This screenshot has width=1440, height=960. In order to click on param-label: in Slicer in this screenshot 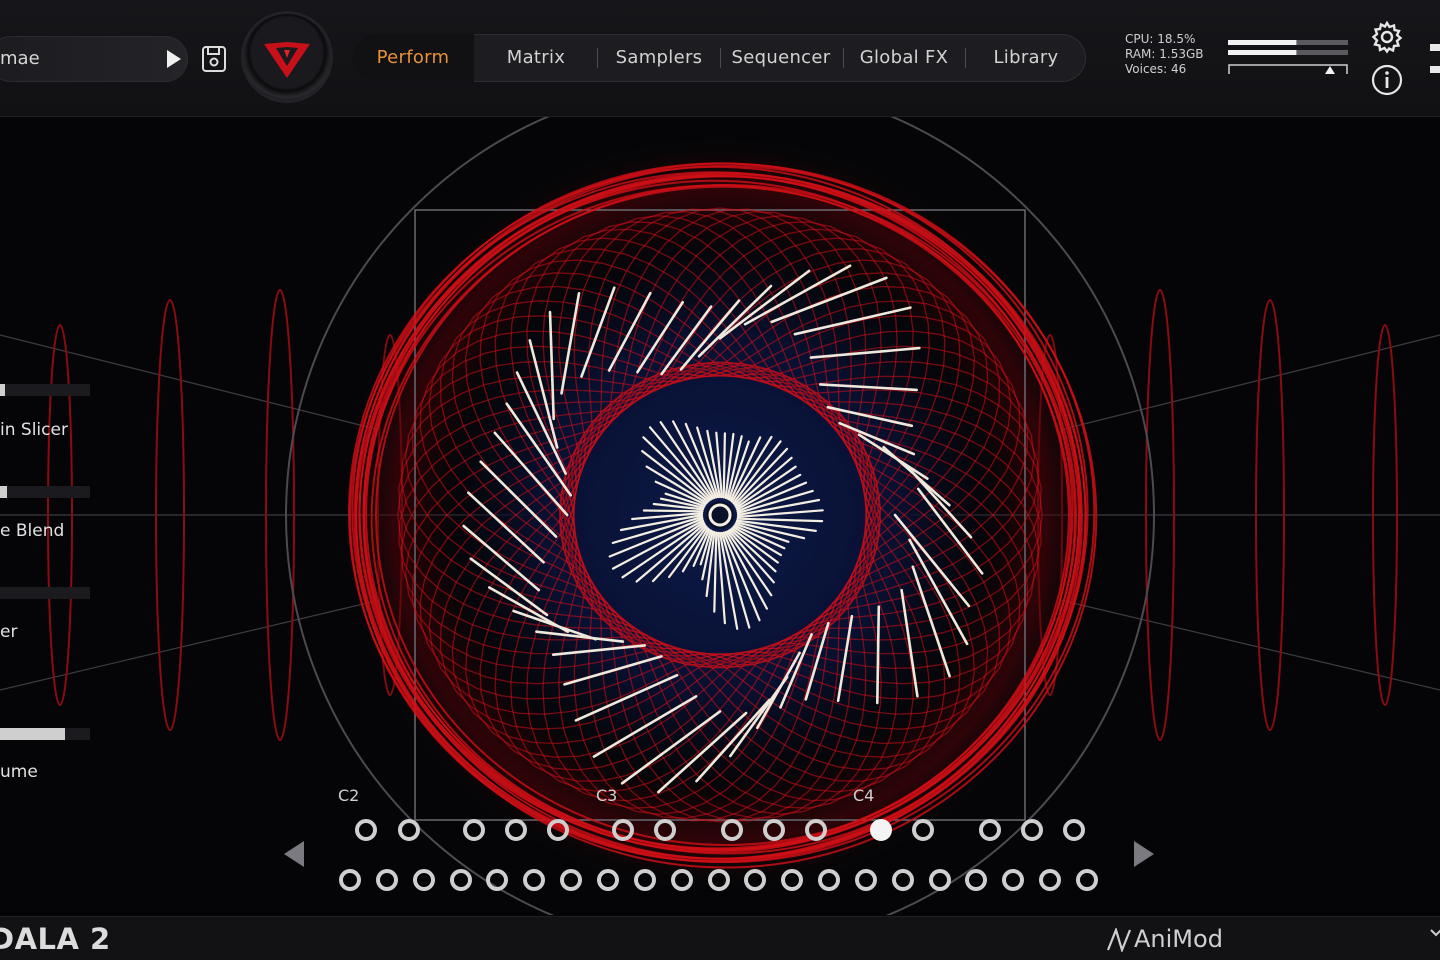, I will do `click(34, 430)`.